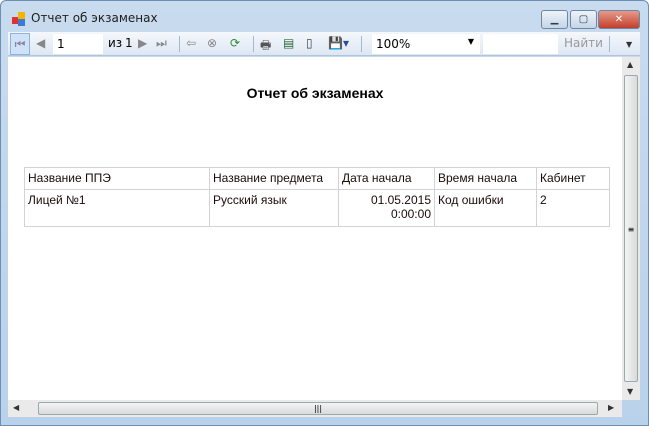 The width and height of the screenshot is (649, 426). Describe the element at coordinates (265, 44) in the screenshot. I see `print-icon: 🖶` at that location.